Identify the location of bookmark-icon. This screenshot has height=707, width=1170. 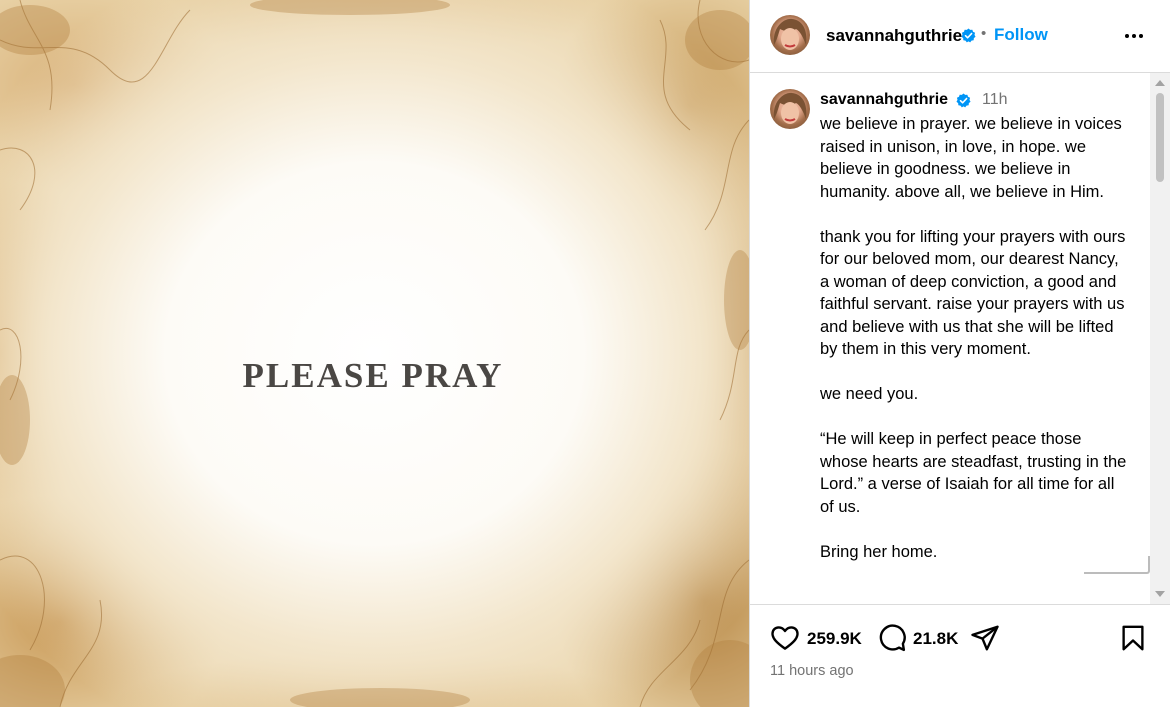
(1133, 638).